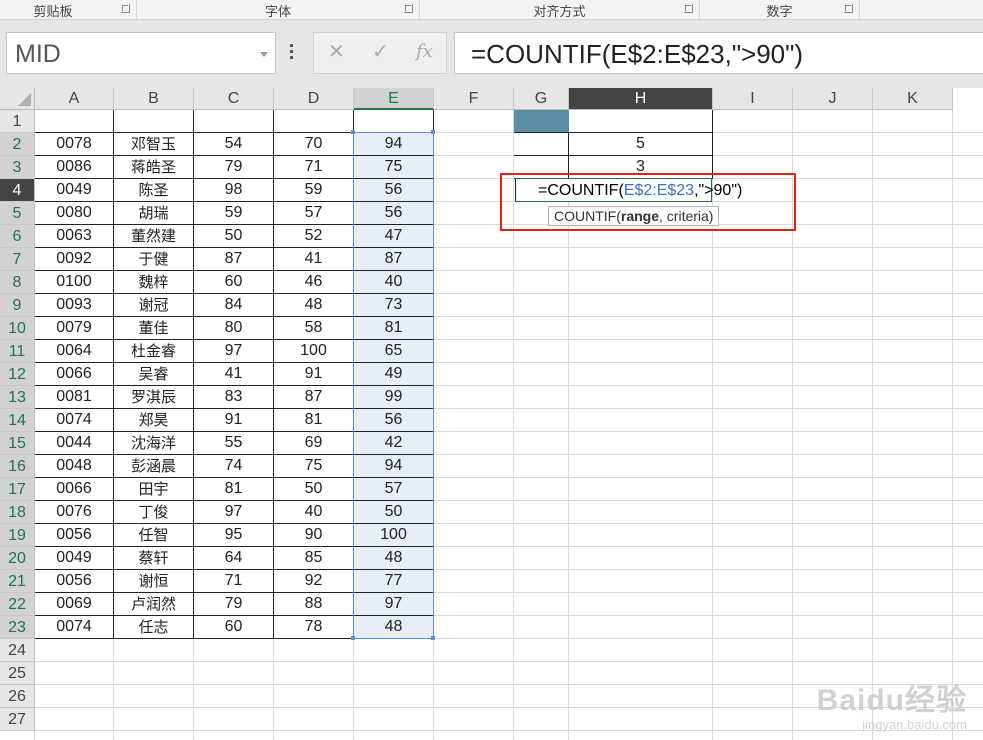 The image size is (983, 740). Describe the element at coordinates (154, 167) in the screenshot. I see `table-cell: 蒋皓圣` at that location.